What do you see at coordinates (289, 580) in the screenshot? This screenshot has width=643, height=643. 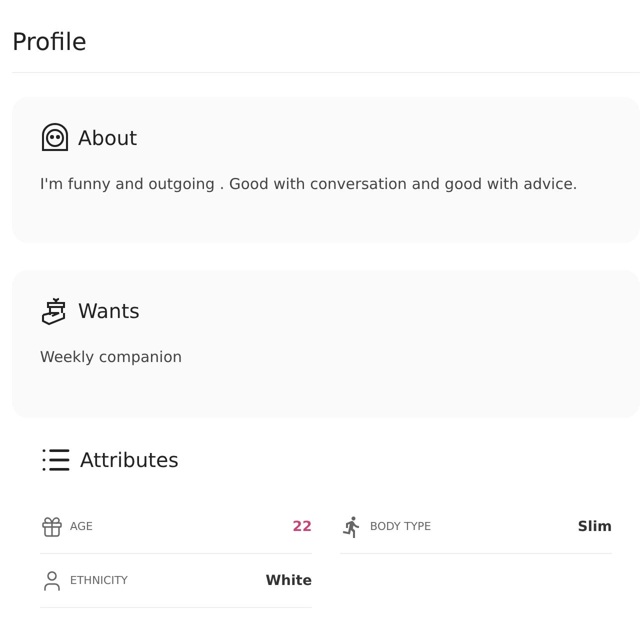 I see `attribute-value: White` at bounding box center [289, 580].